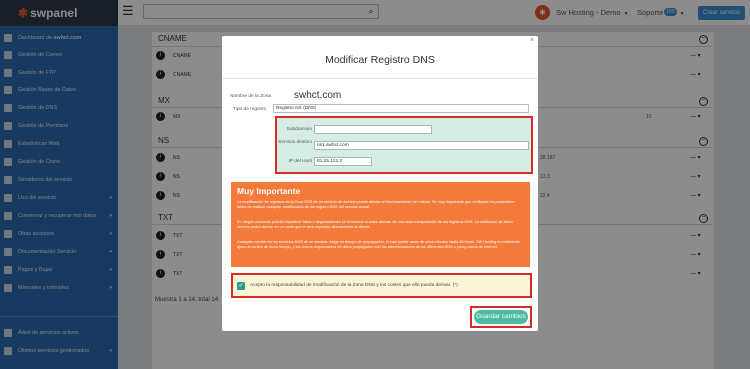  Describe the element at coordinates (241, 286) in the screenshot. I see `accept-checkbox: ✓` at that location.